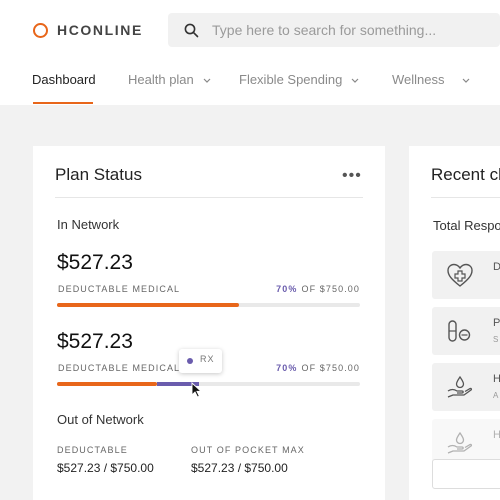 The width and height of the screenshot is (500, 500). What do you see at coordinates (191, 30) in the screenshot?
I see `search-icon` at bounding box center [191, 30].